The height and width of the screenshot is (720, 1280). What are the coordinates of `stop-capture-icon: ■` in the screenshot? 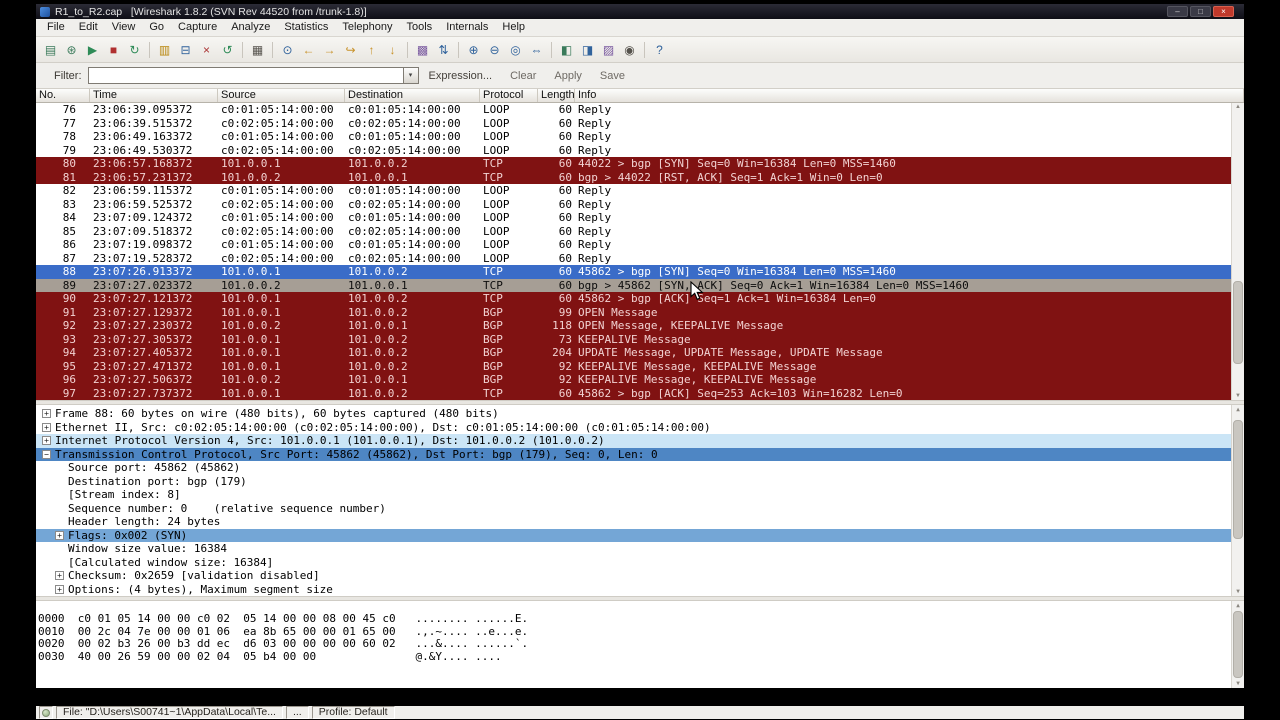 It's located at (113, 49).